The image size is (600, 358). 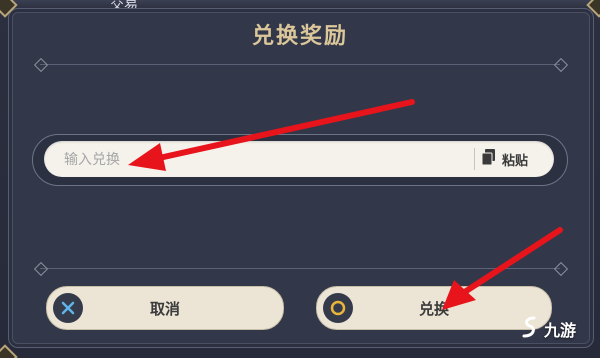 I want to click on confirm-label: 兑换, so click(x=433, y=309).